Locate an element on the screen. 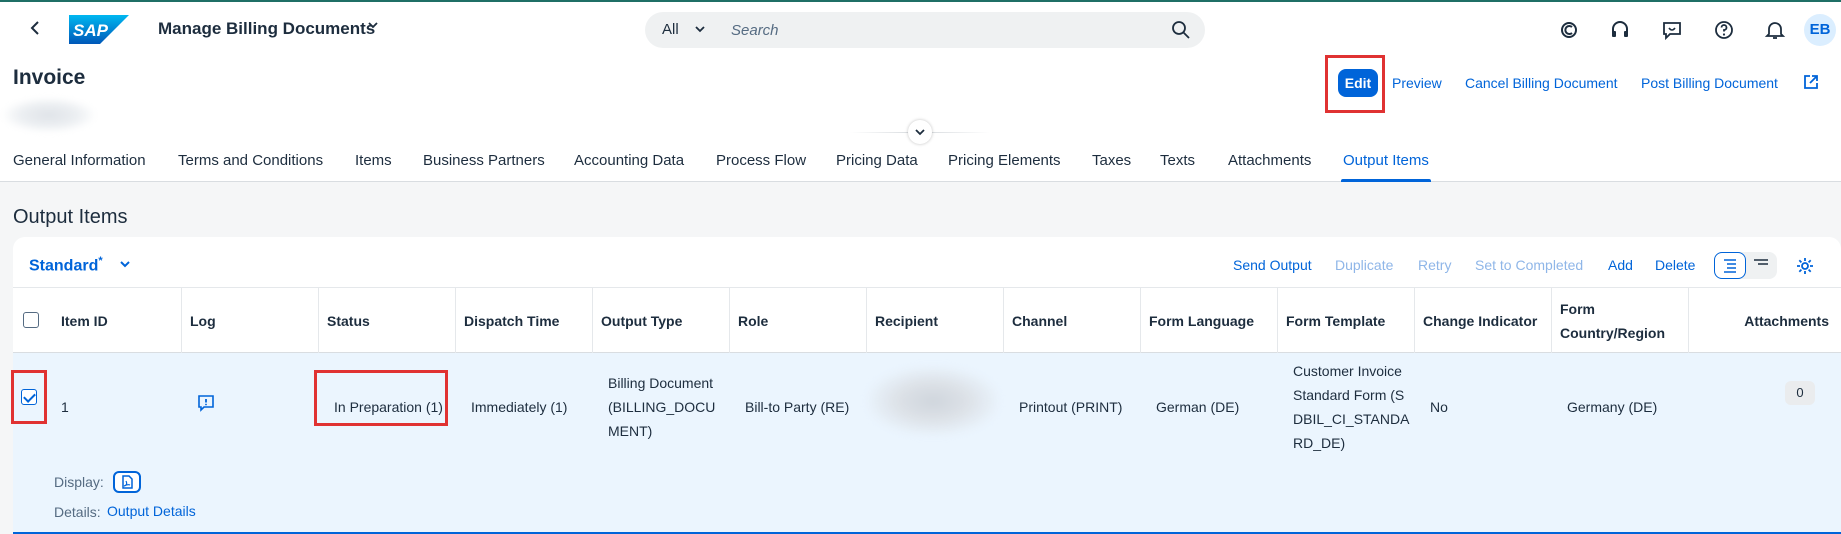  details-label: Details: is located at coordinates (77, 512).